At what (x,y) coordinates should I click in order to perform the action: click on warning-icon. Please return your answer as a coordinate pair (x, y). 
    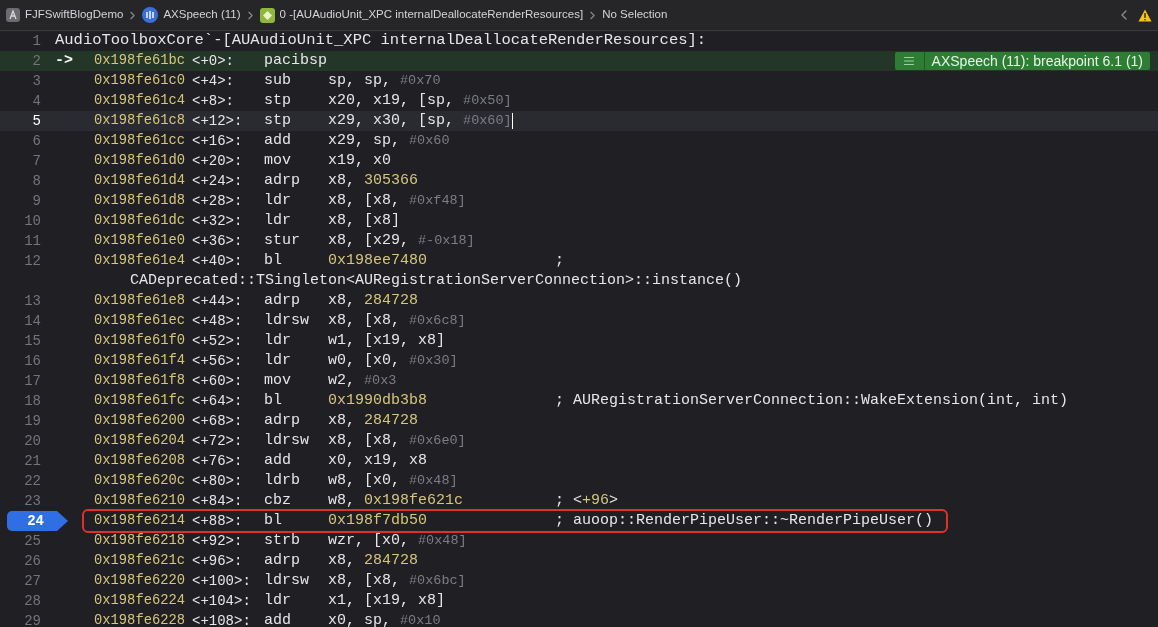
    Looking at the image, I should click on (1145, 15).